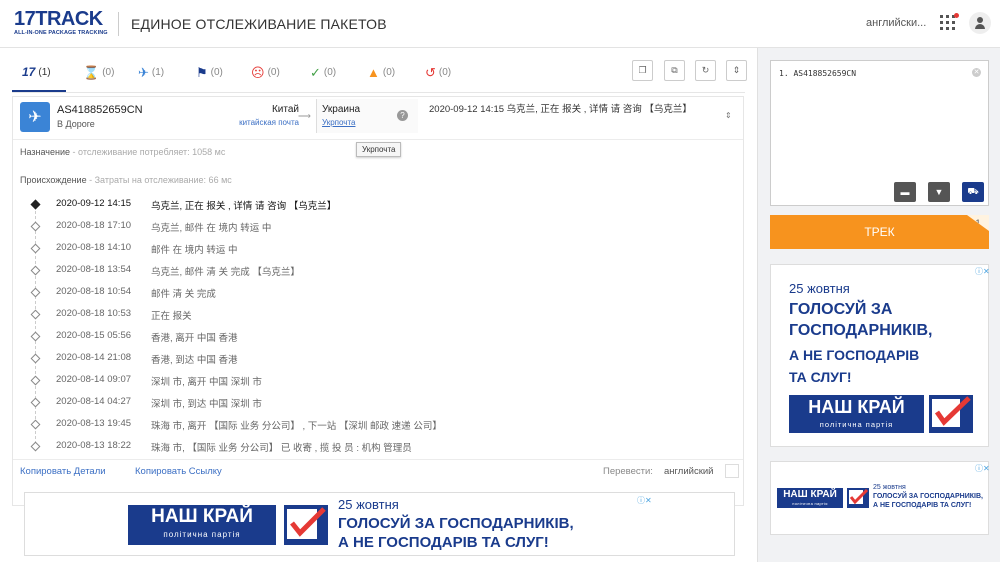 The width and height of the screenshot is (1000, 562). I want to click on logo-text: 17TRACK, so click(58, 19).